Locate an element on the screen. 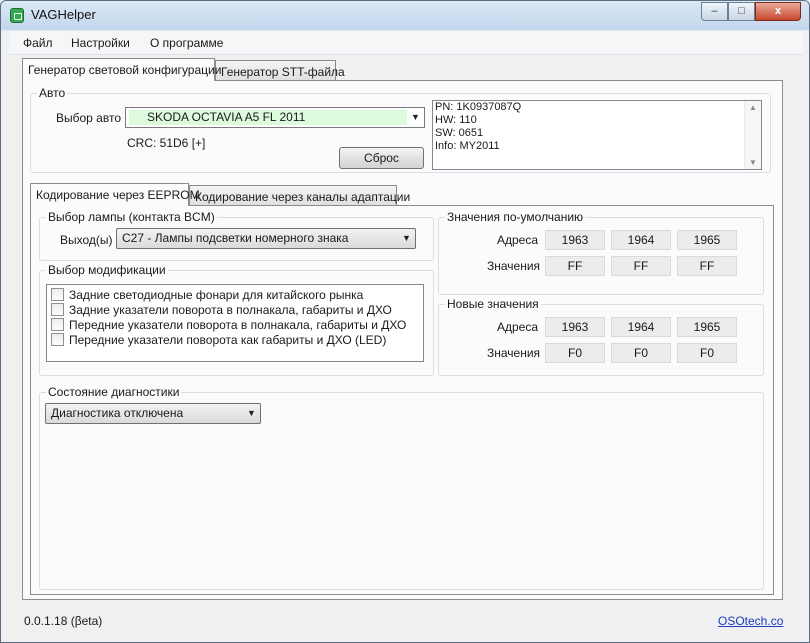 The height and width of the screenshot is (643, 810). car-select-value: SKODA OCTAVIA A5 FL 2011 is located at coordinates (268, 117).